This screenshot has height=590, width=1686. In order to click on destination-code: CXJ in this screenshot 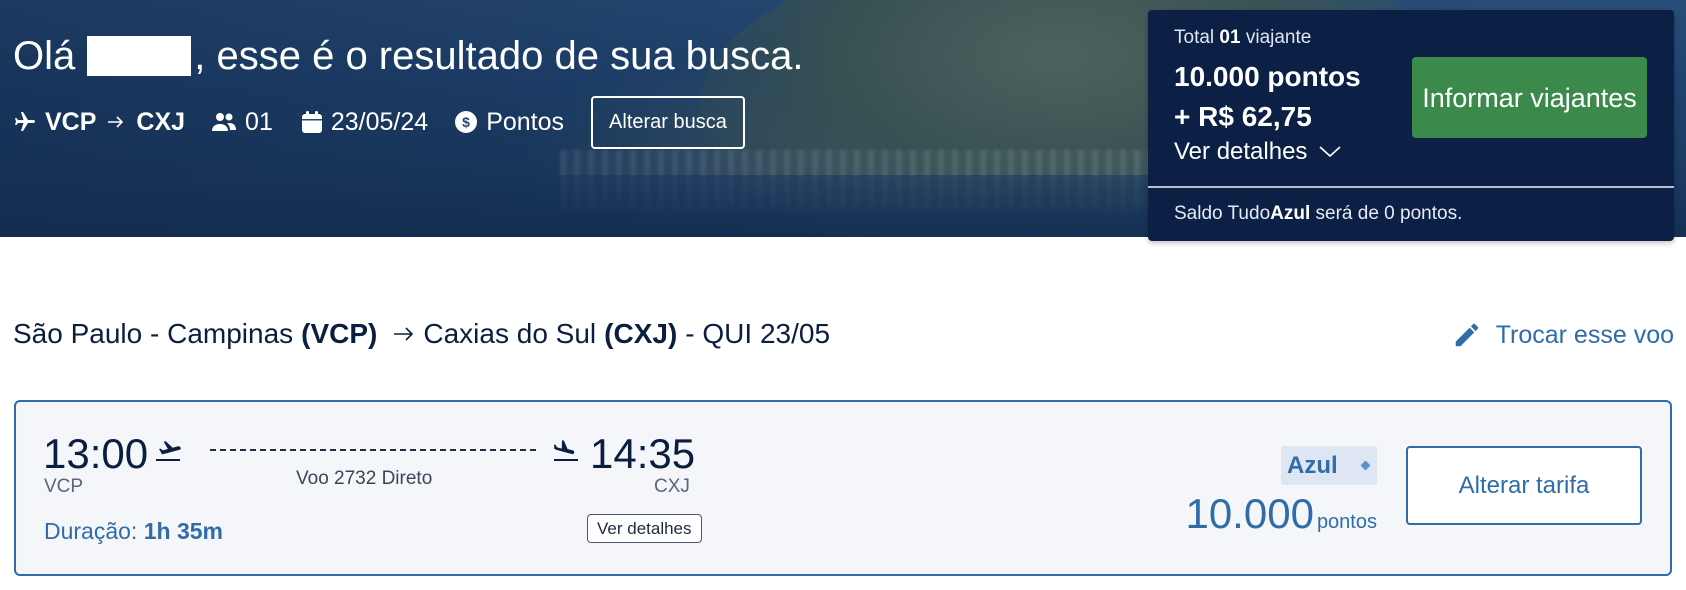, I will do `click(161, 121)`.